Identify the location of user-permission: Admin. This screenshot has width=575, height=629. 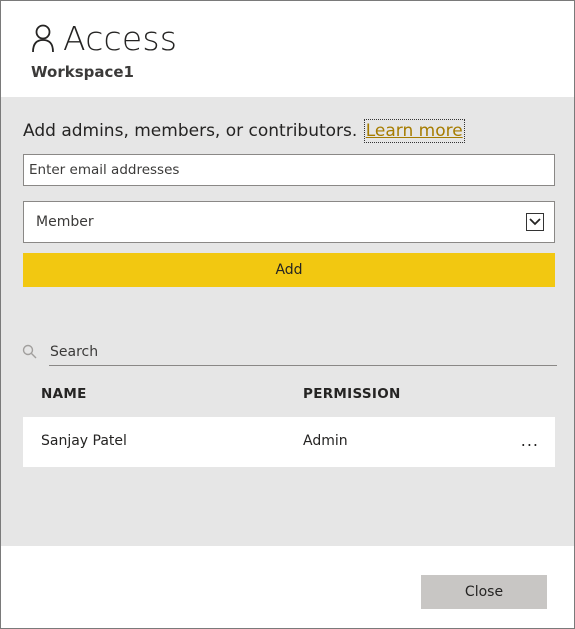
(325, 441).